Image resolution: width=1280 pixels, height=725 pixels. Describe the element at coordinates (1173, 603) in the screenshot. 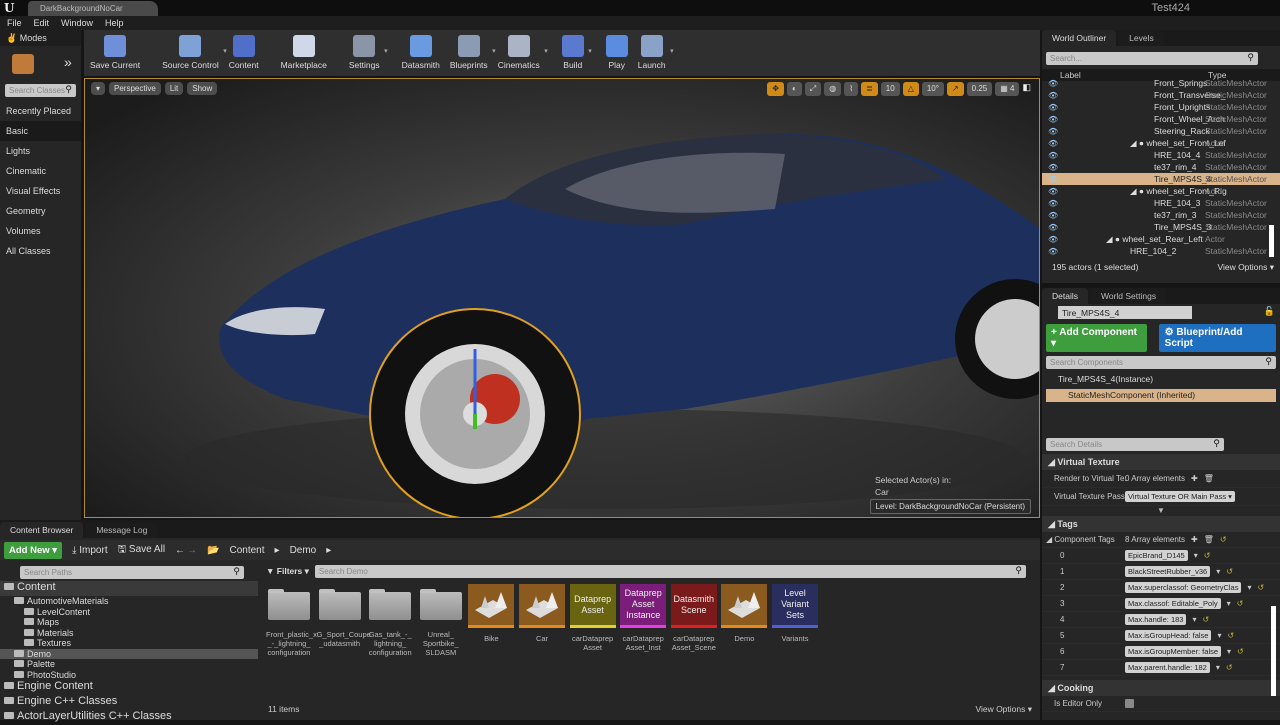

I see `tag-input: Max.classof: Editable_Poly` at that location.